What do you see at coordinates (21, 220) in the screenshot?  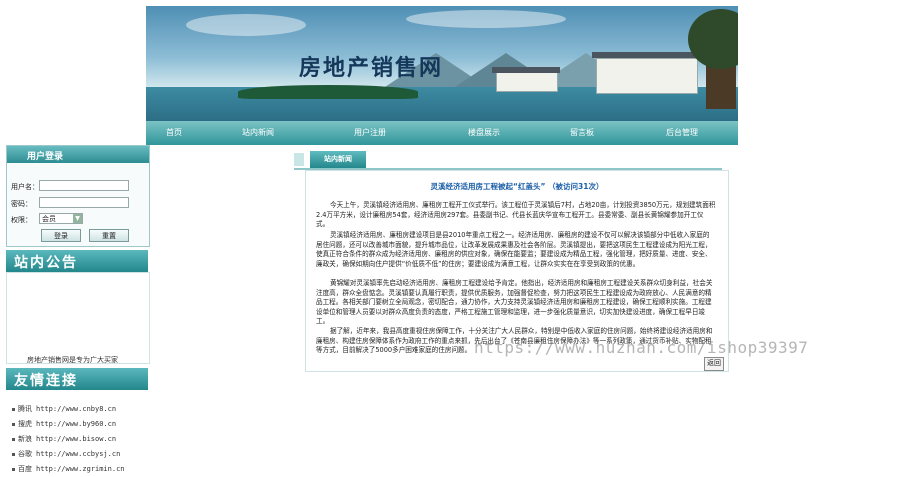 I see `role-label: 权限：` at bounding box center [21, 220].